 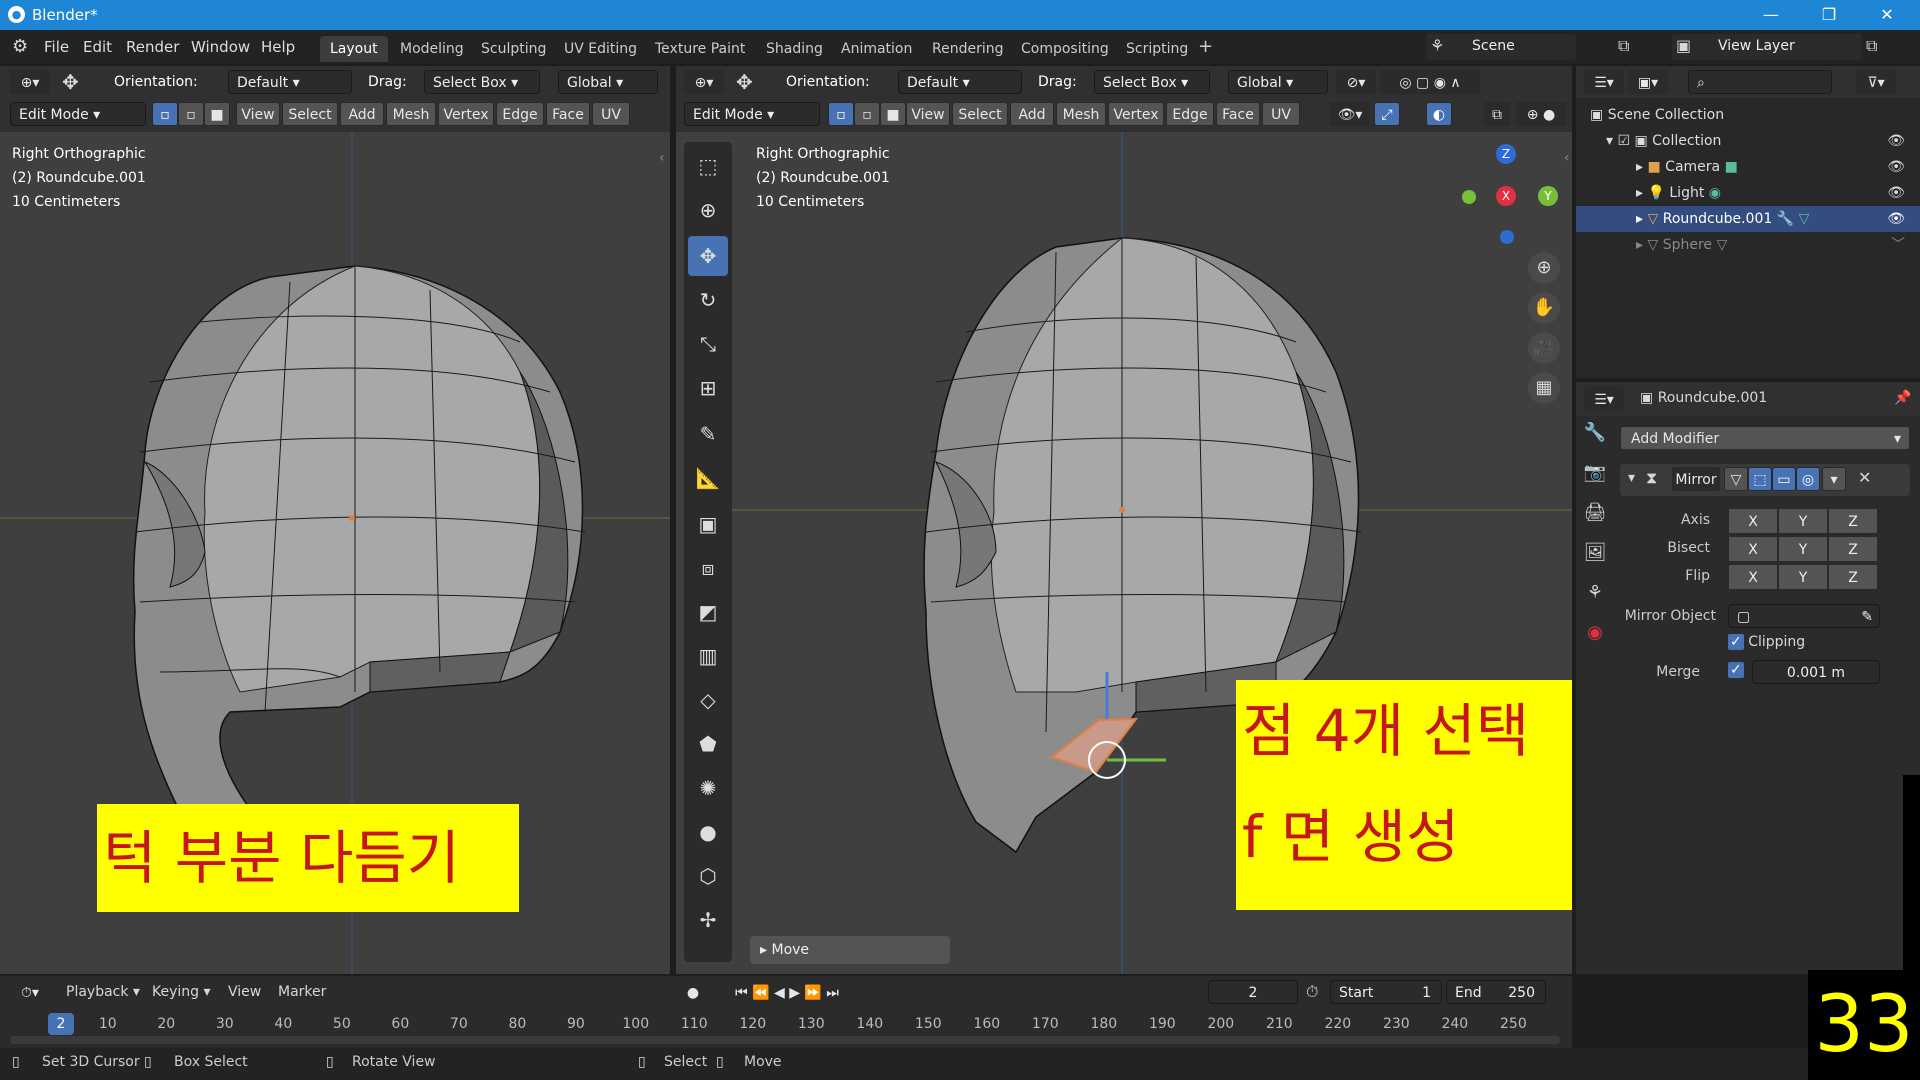 What do you see at coordinates (1604, 399) in the screenshot?
I see `properties-editor-type-icon: ☰▾` at bounding box center [1604, 399].